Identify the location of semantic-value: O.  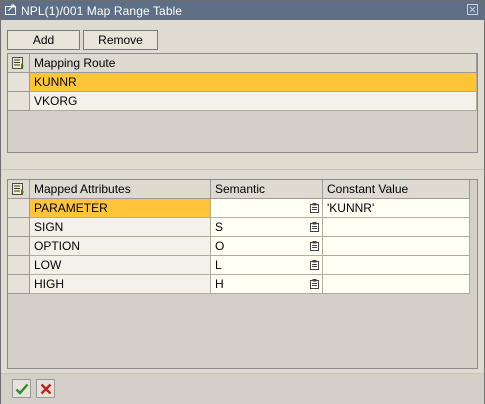
(220, 246).